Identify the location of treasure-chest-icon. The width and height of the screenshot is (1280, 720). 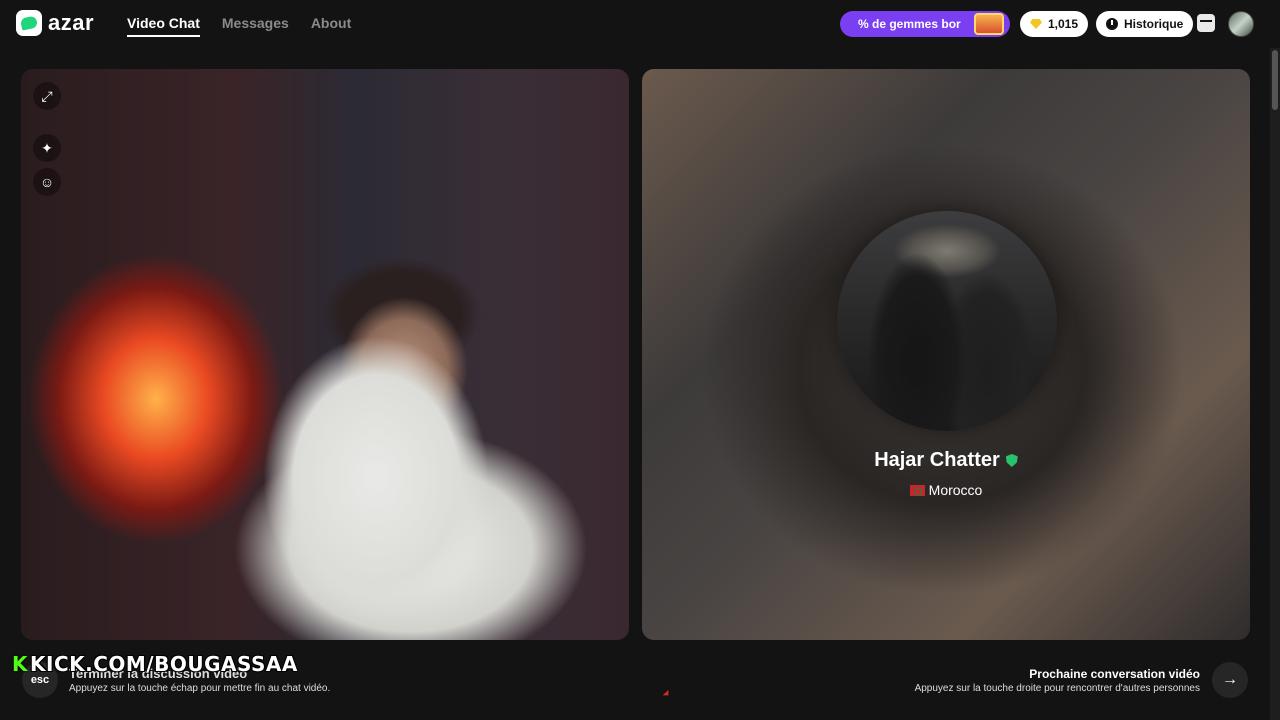
(989, 24).